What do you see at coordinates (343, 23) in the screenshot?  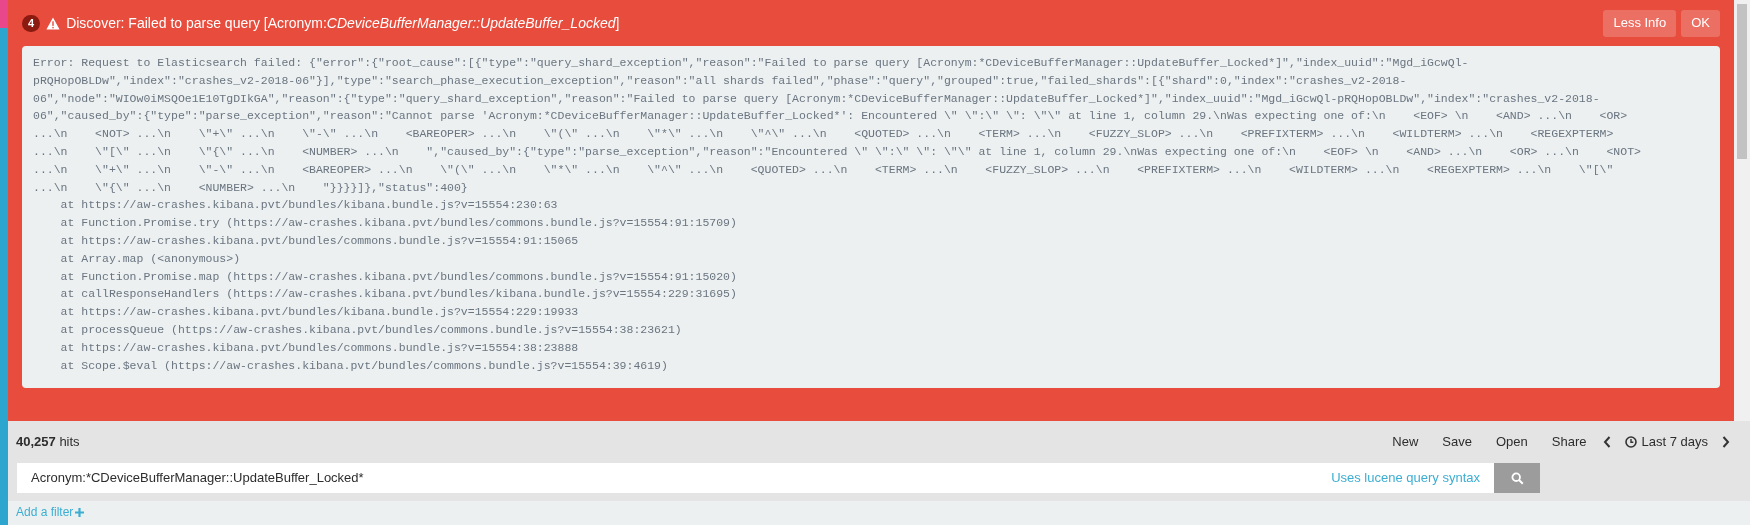 I see `notification-title: Discover: Failed to parse query [Acronym:CDeviceBufferManager::UpdateBuffer_Locked]` at bounding box center [343, 23].